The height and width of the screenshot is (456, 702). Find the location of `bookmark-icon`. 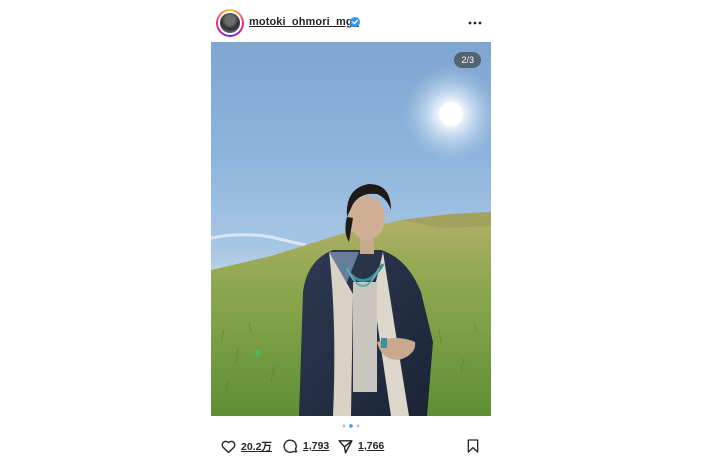

bookmark-icon is located at coordinates (473, 446).